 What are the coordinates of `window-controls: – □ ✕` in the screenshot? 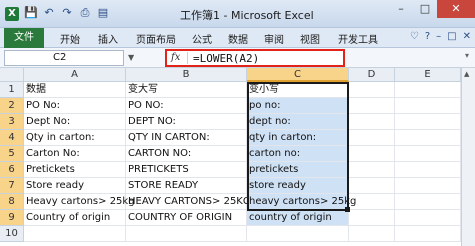 It's located at (432, 9).